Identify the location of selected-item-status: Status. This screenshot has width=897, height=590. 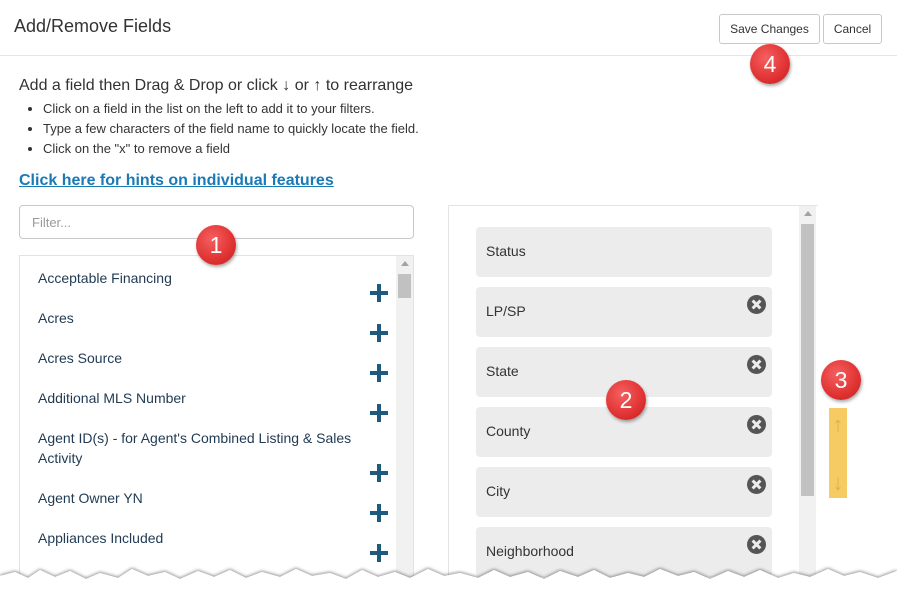
(624, 252).